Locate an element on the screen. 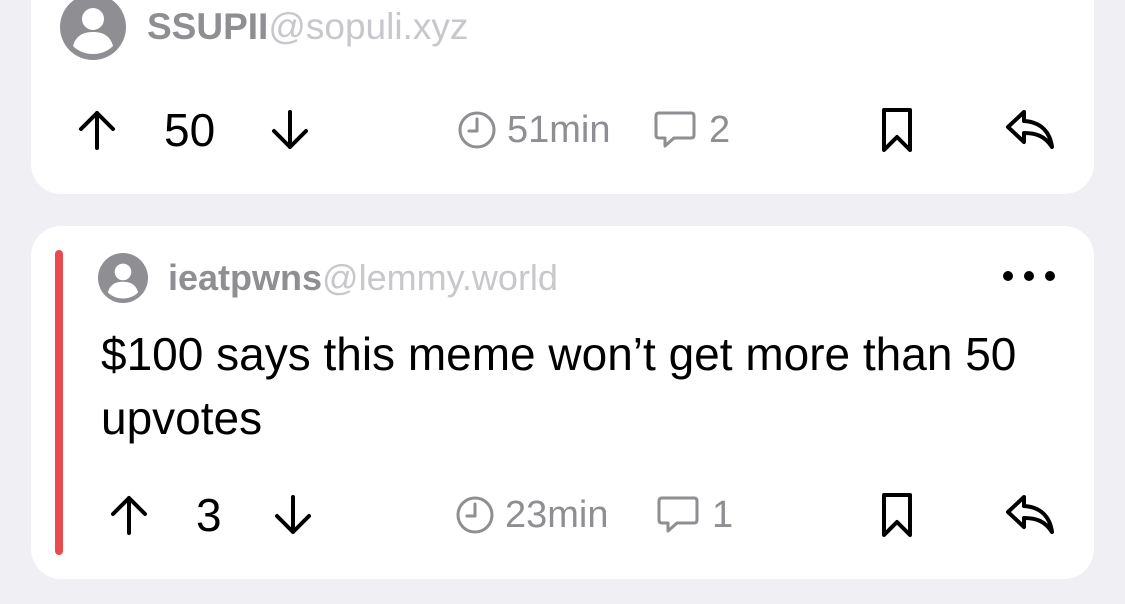 The image size is (1125, 604). more-dots-icon is located at coordinates (1029, 276).